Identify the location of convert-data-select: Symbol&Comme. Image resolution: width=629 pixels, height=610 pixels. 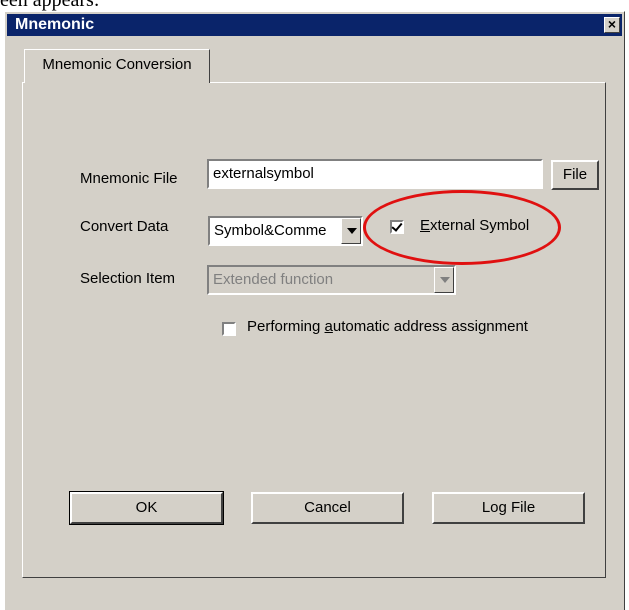
(285, 231).